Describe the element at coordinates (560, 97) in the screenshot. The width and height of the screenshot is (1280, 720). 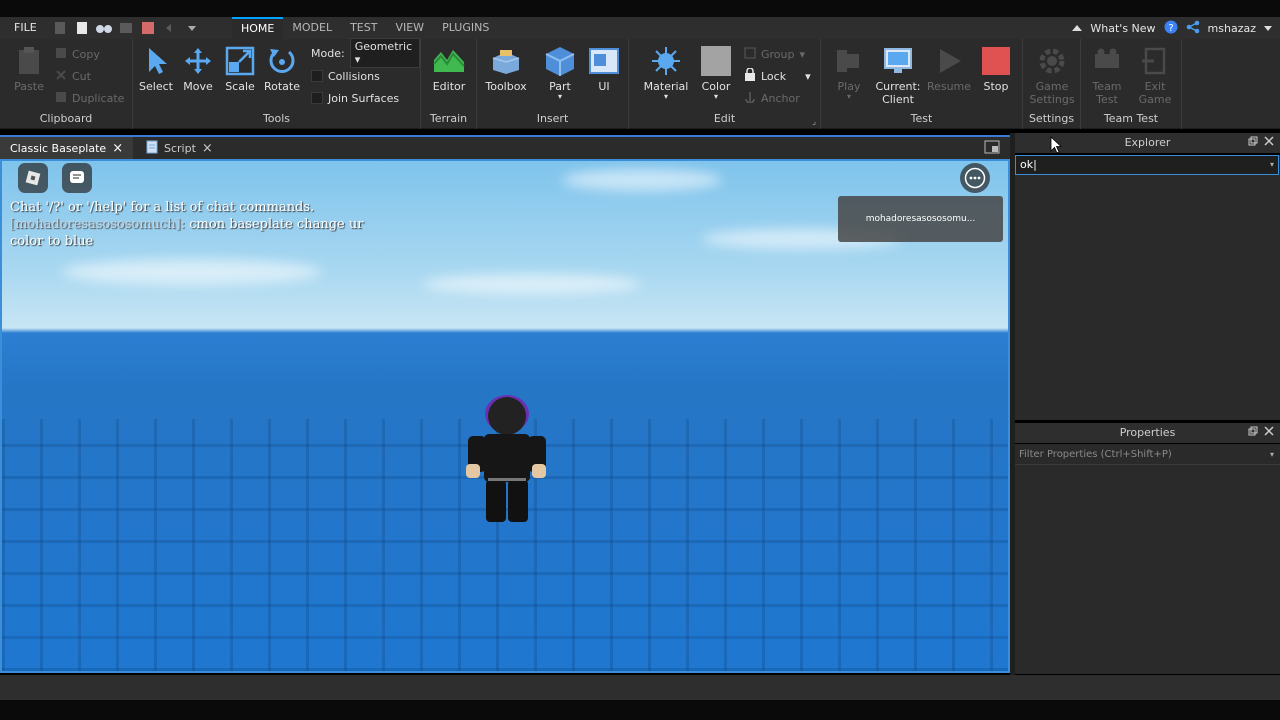
I see `part-dropdown-icon: ▾` at that location.